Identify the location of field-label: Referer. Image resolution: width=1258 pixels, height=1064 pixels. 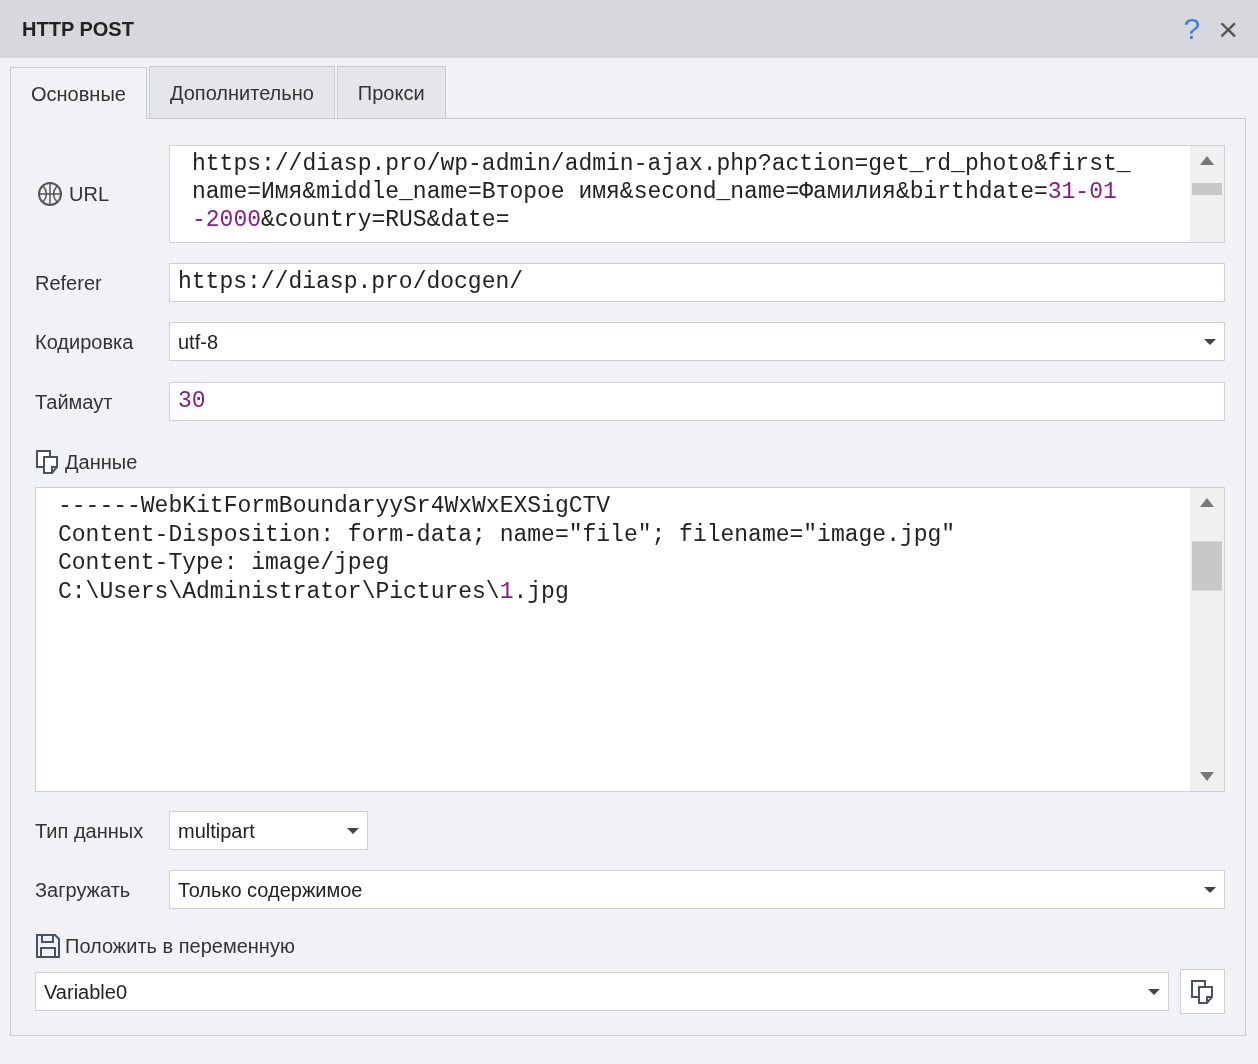
(69, 283).